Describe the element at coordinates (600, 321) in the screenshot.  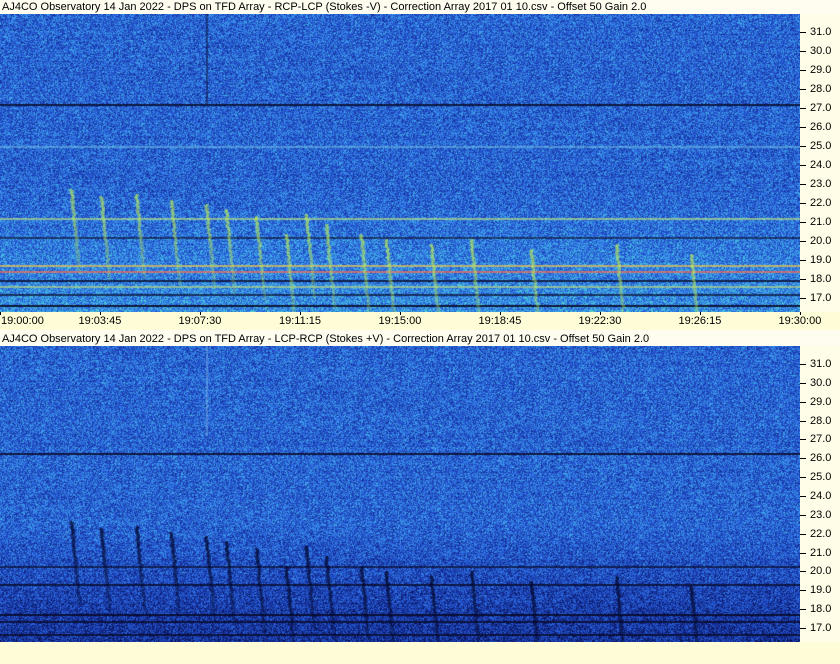
I see `x-tick-label: 19:22:30` at that location.